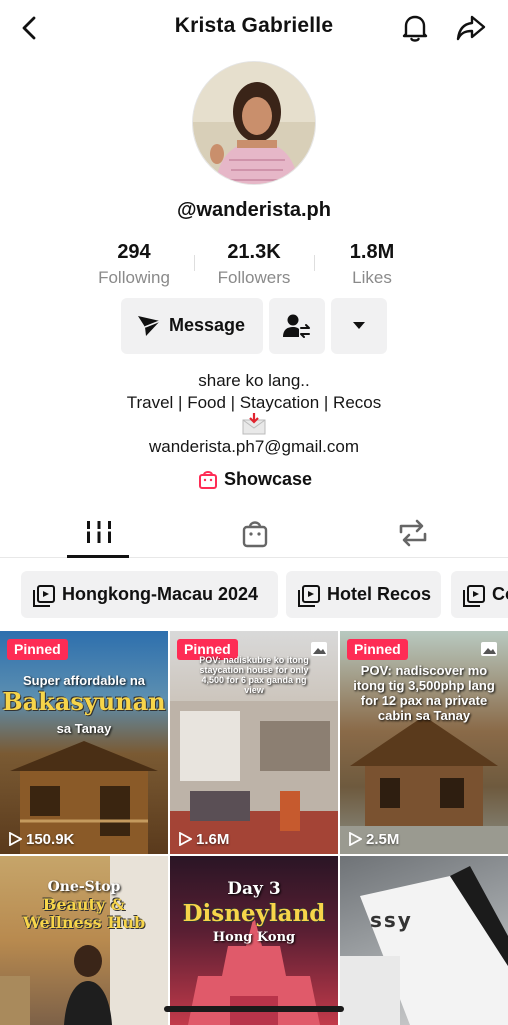 This screenshot has height=1025, width=508. I want to click on bell-icon, so click(415, 28).